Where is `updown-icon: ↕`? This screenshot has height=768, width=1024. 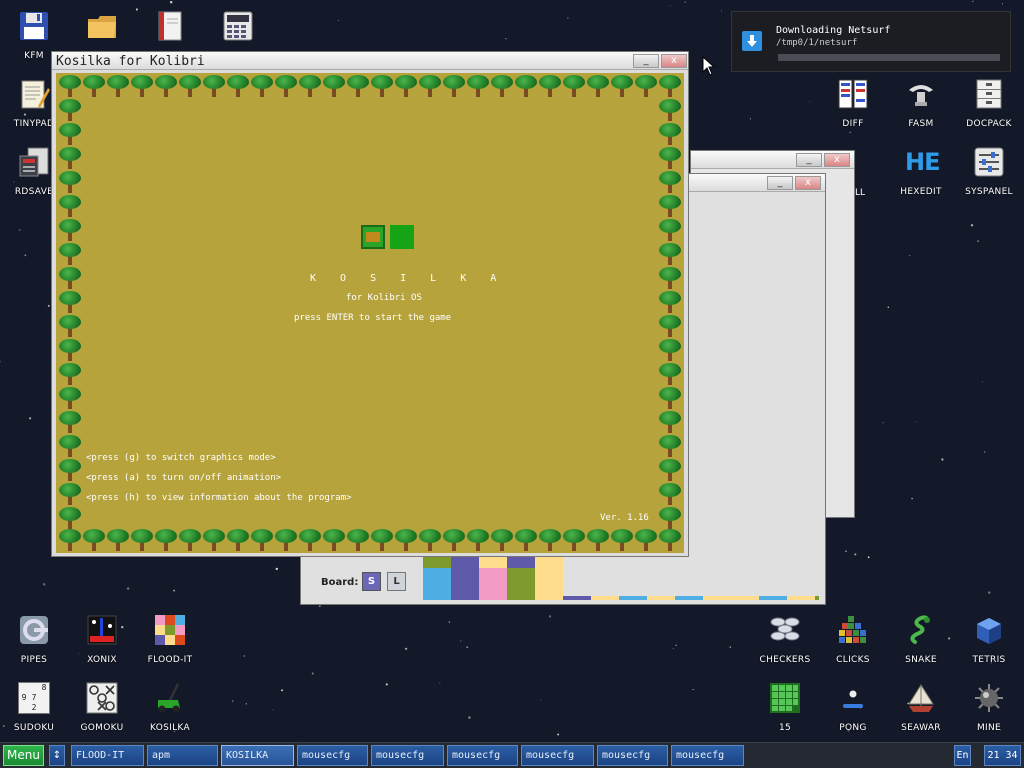 updown-icon: ↕ is located at coordinates (57, 755).